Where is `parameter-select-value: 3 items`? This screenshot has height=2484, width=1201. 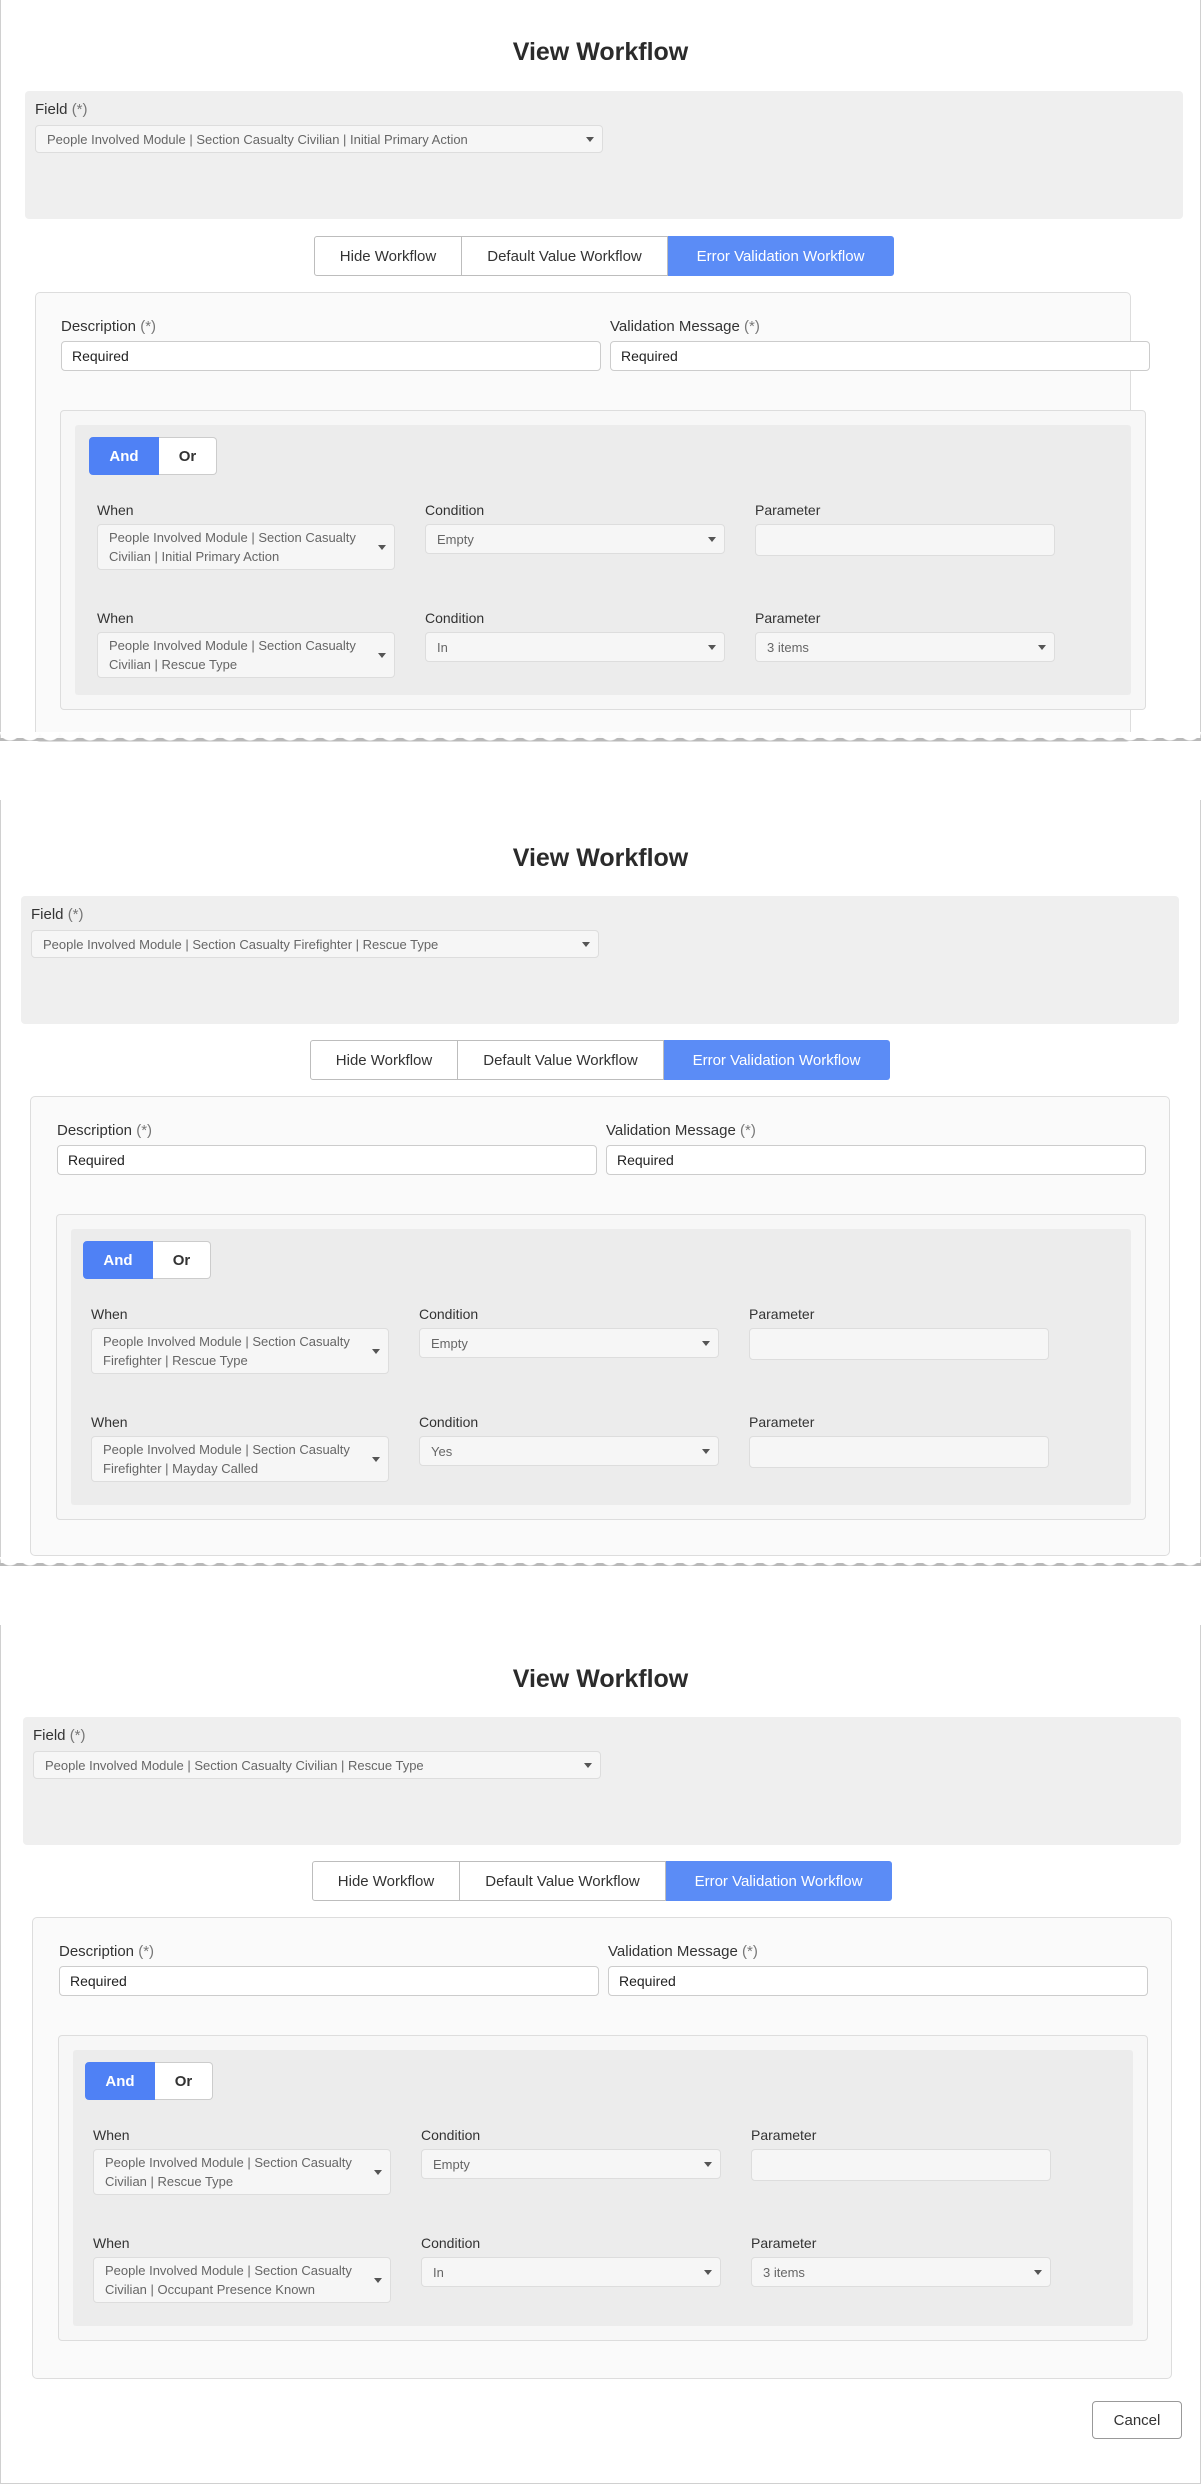
parameter-select-value: 3 items is located at coordinates (788, 647).